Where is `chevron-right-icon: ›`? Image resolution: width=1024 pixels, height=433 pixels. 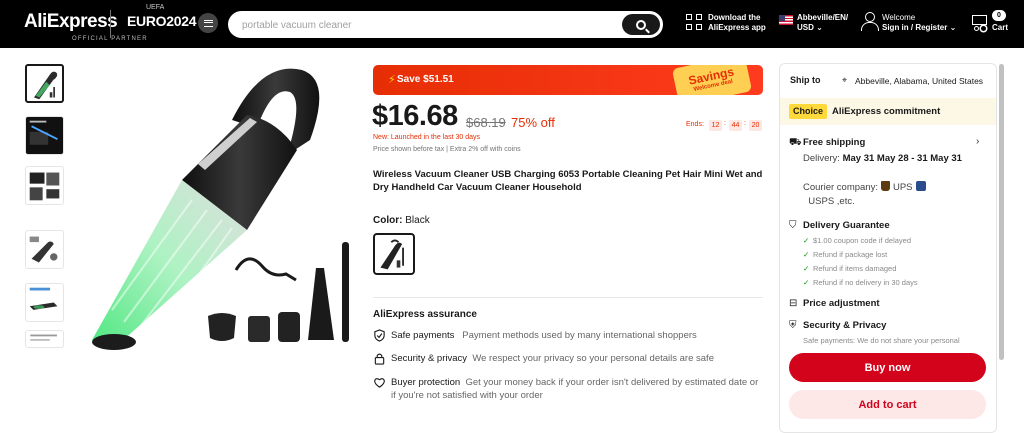
chevron-right-icon: › is located at coordinates (977, 141).